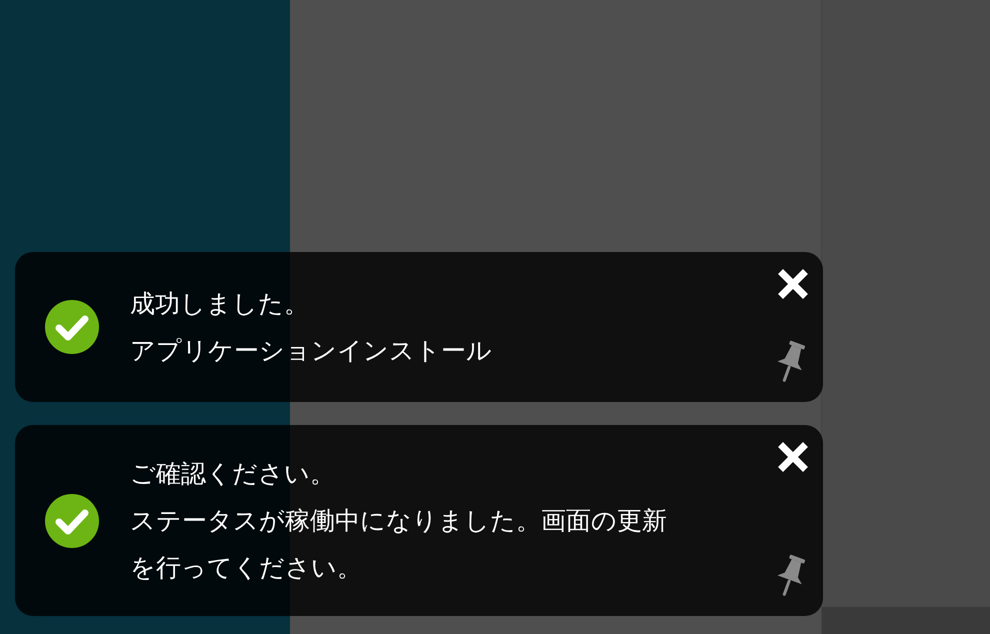 Image resolution: width=990 pixels, height=634 pixels. What do you see at coordinates (233, 474) in the screenshot?
I see `notification-title: ご確認ください。` at bounding box center [233, 474].